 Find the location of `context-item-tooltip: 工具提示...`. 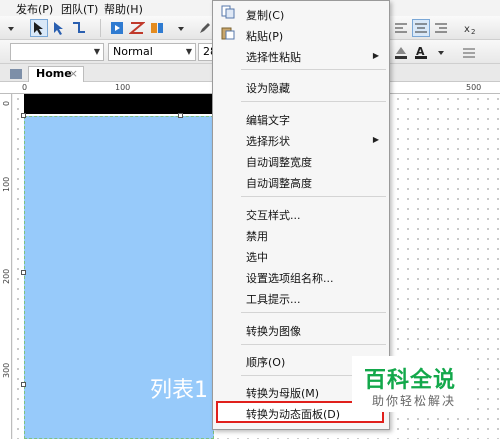

context-item-tooltip: 工具提示... is located at coordinates (273, 299).